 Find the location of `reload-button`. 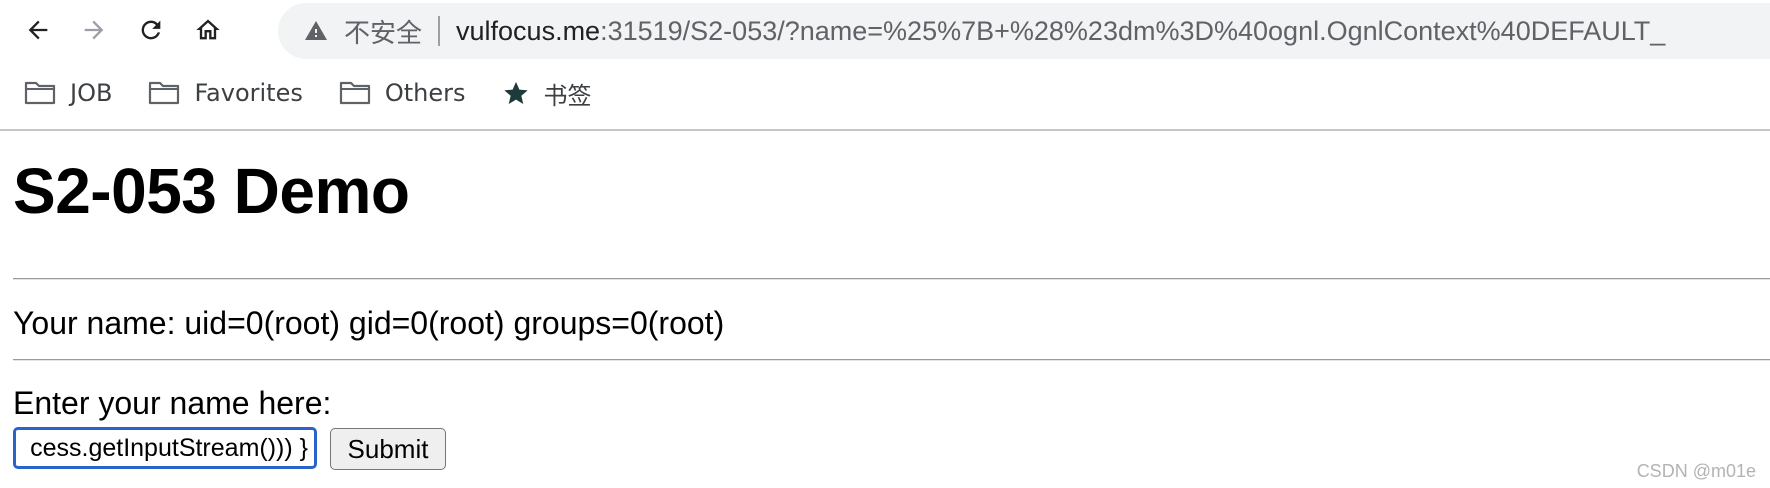

reload-button is located at coordinates (151, 30).